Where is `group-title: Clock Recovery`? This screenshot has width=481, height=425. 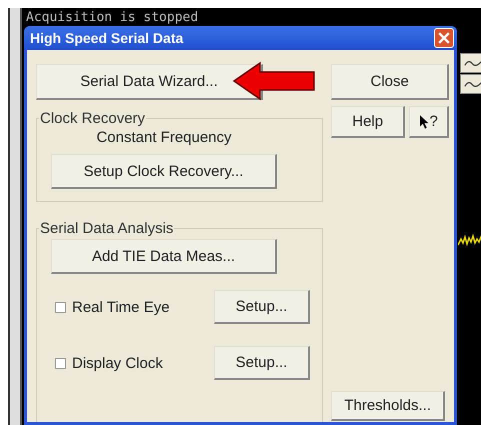
group-title: Clock Recovery is located at coordinates (92, 118).